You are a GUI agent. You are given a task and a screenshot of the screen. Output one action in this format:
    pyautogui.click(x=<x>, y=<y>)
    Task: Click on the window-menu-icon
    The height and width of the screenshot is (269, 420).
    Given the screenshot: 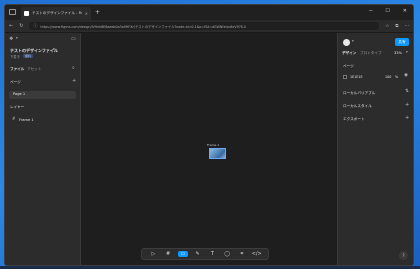 What is the action you would take?
    pyautogui.click(x=12, y=12)
    